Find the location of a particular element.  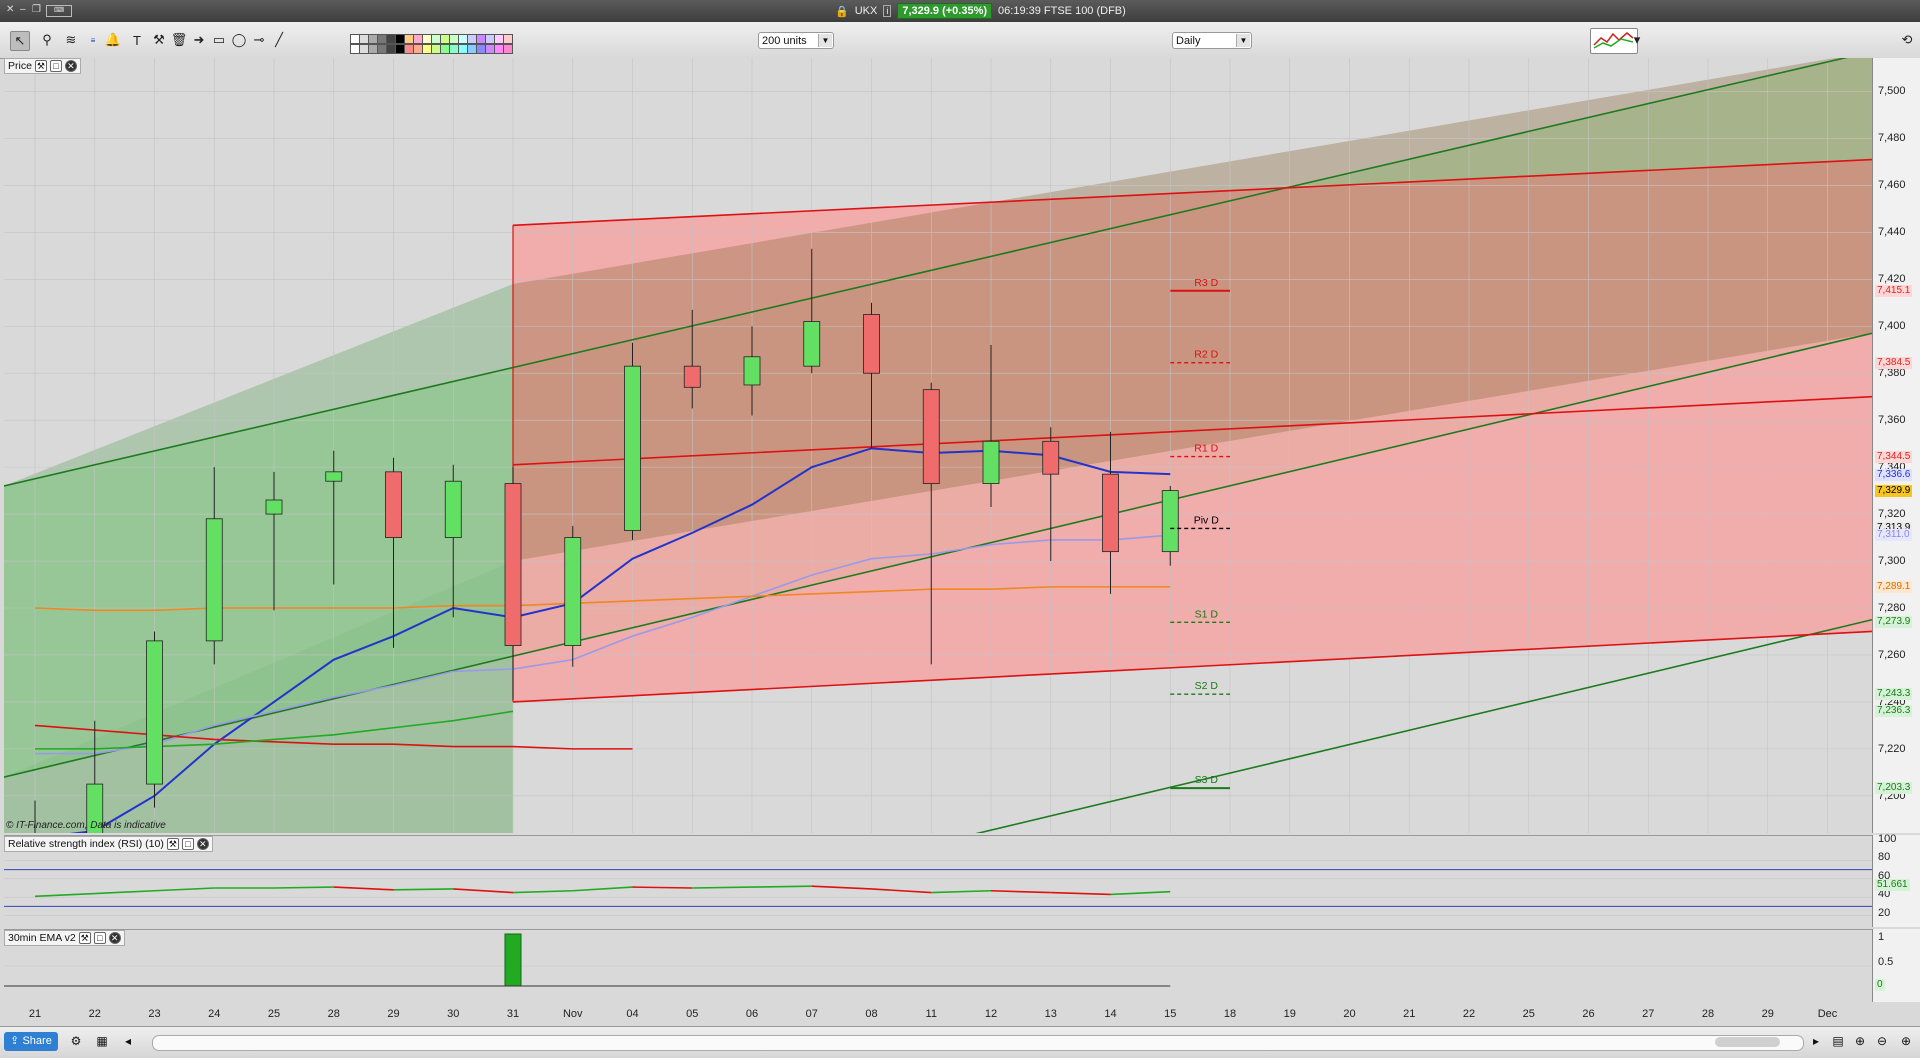

text-tool-icon: T is located at coordinates (137, 40).